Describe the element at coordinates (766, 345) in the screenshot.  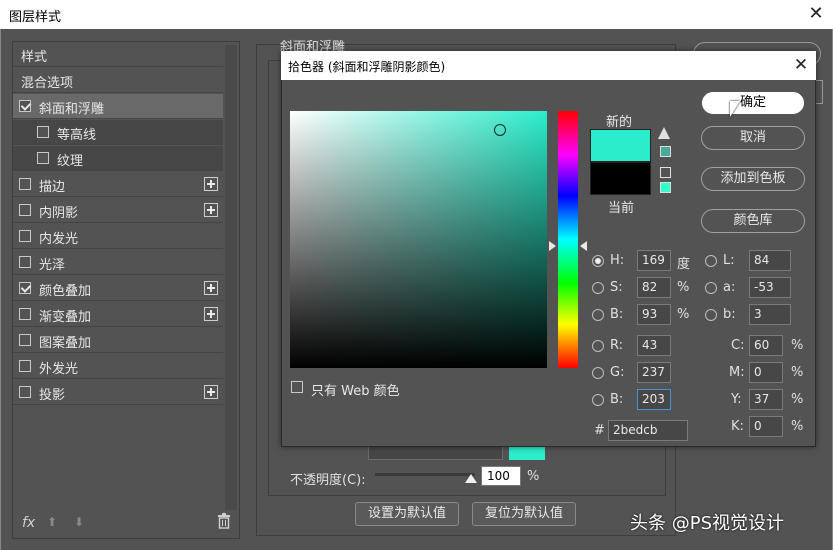
I see `cyan-input: 60` at that location.